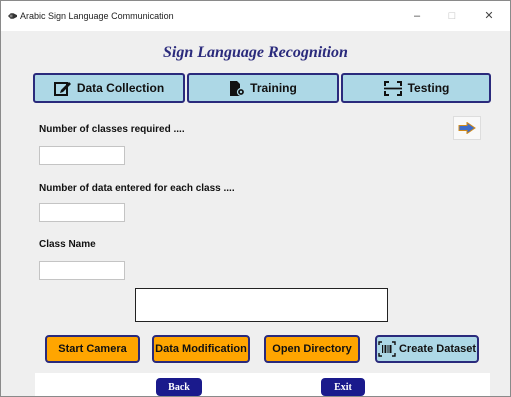 This screenshot has height=397, width=511. What do you see at coordinates (67, 244) in the screenshot?
I see `class-name-label: Class Name` at bounding box center [67, 244].